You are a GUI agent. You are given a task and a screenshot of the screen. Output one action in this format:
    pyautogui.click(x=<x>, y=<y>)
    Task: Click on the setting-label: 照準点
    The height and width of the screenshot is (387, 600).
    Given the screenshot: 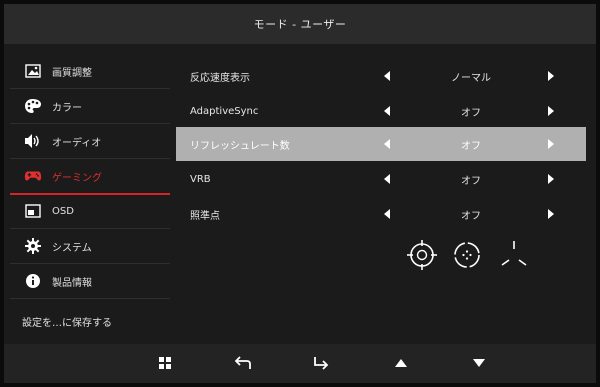 What is the action you would take?
    pyautogui.click(x=205, y=216)
    